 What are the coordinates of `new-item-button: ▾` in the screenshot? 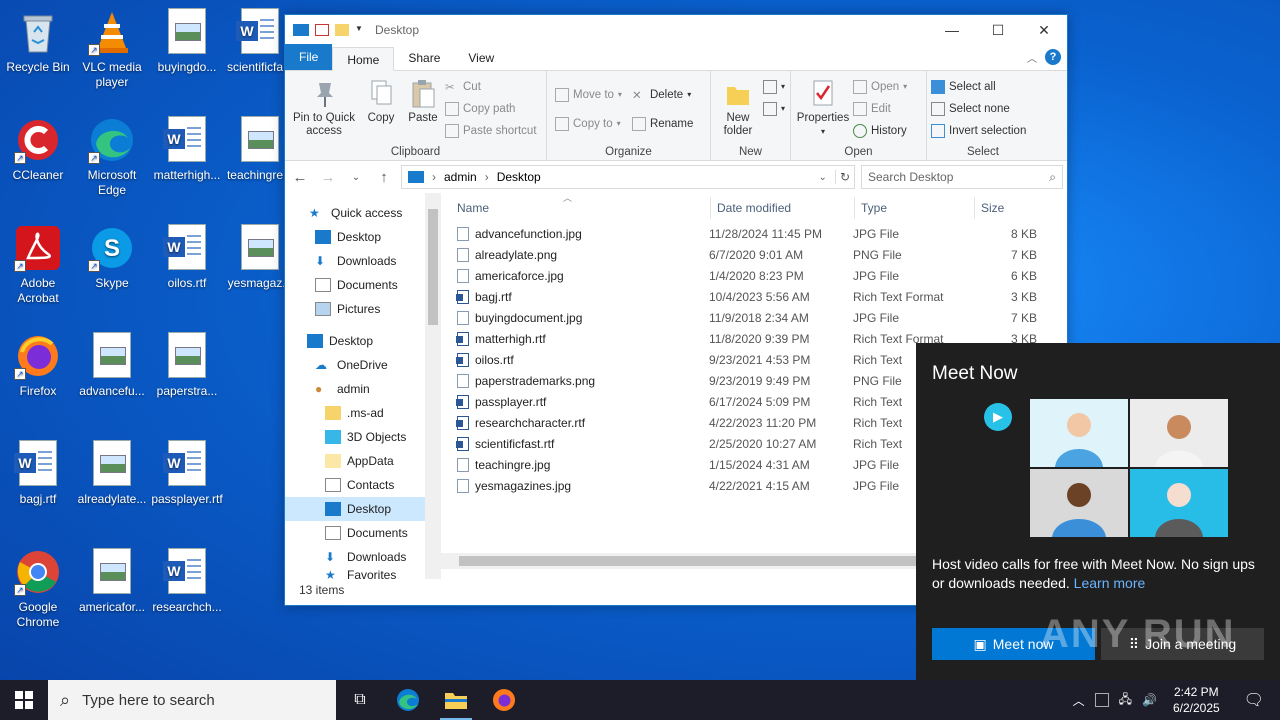 It's located at (774, 86).